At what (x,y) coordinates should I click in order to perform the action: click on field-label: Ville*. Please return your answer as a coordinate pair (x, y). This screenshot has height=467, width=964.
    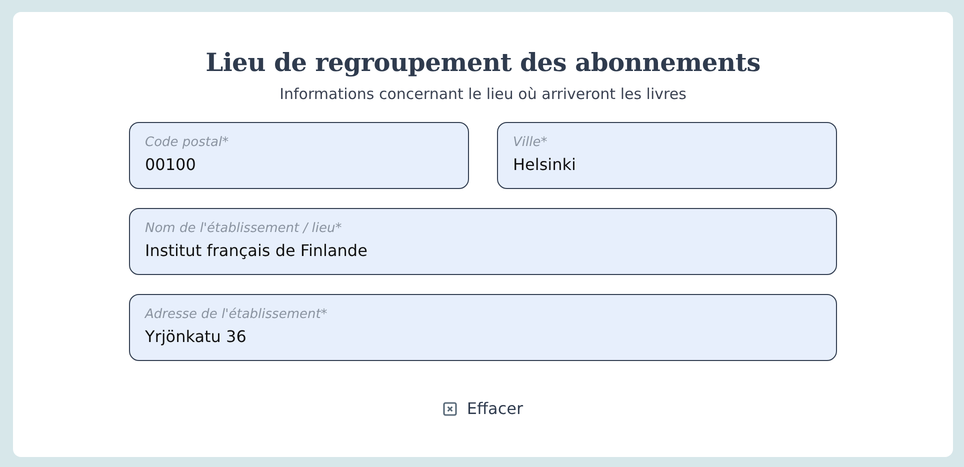
    Looking at the image, I should click on (530, 143).